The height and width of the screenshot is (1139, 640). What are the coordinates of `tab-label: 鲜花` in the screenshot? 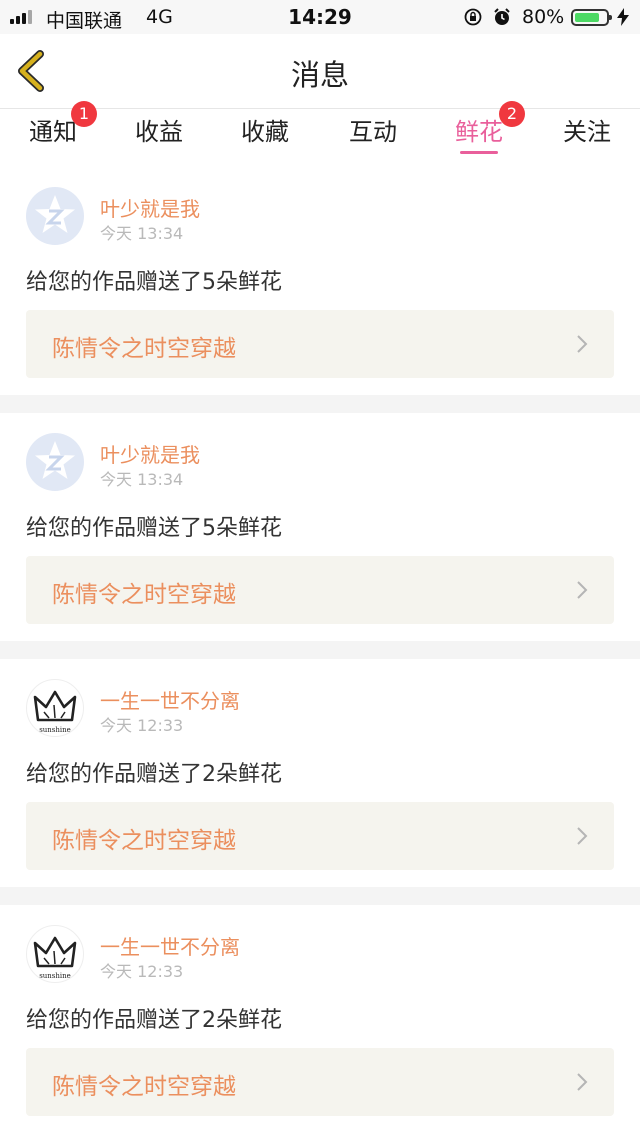 It's located at (479, 132).